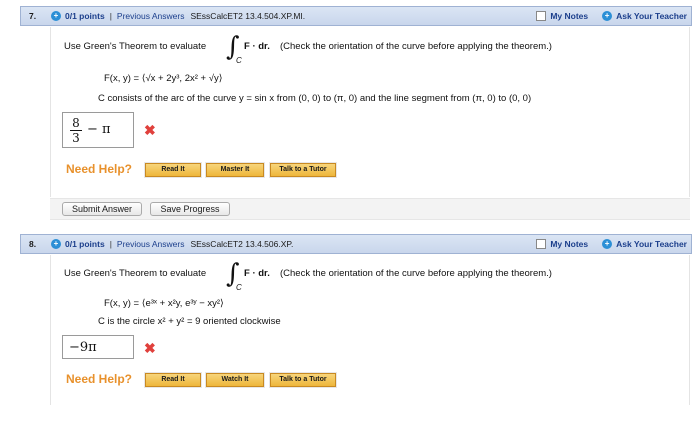 Image resolution: width=700 pixels, height=433 pixels. What do you see at coordinates (76, 123) in the screenshot?
I see `answer-numerator: 8` at bounding box center [76, 123].